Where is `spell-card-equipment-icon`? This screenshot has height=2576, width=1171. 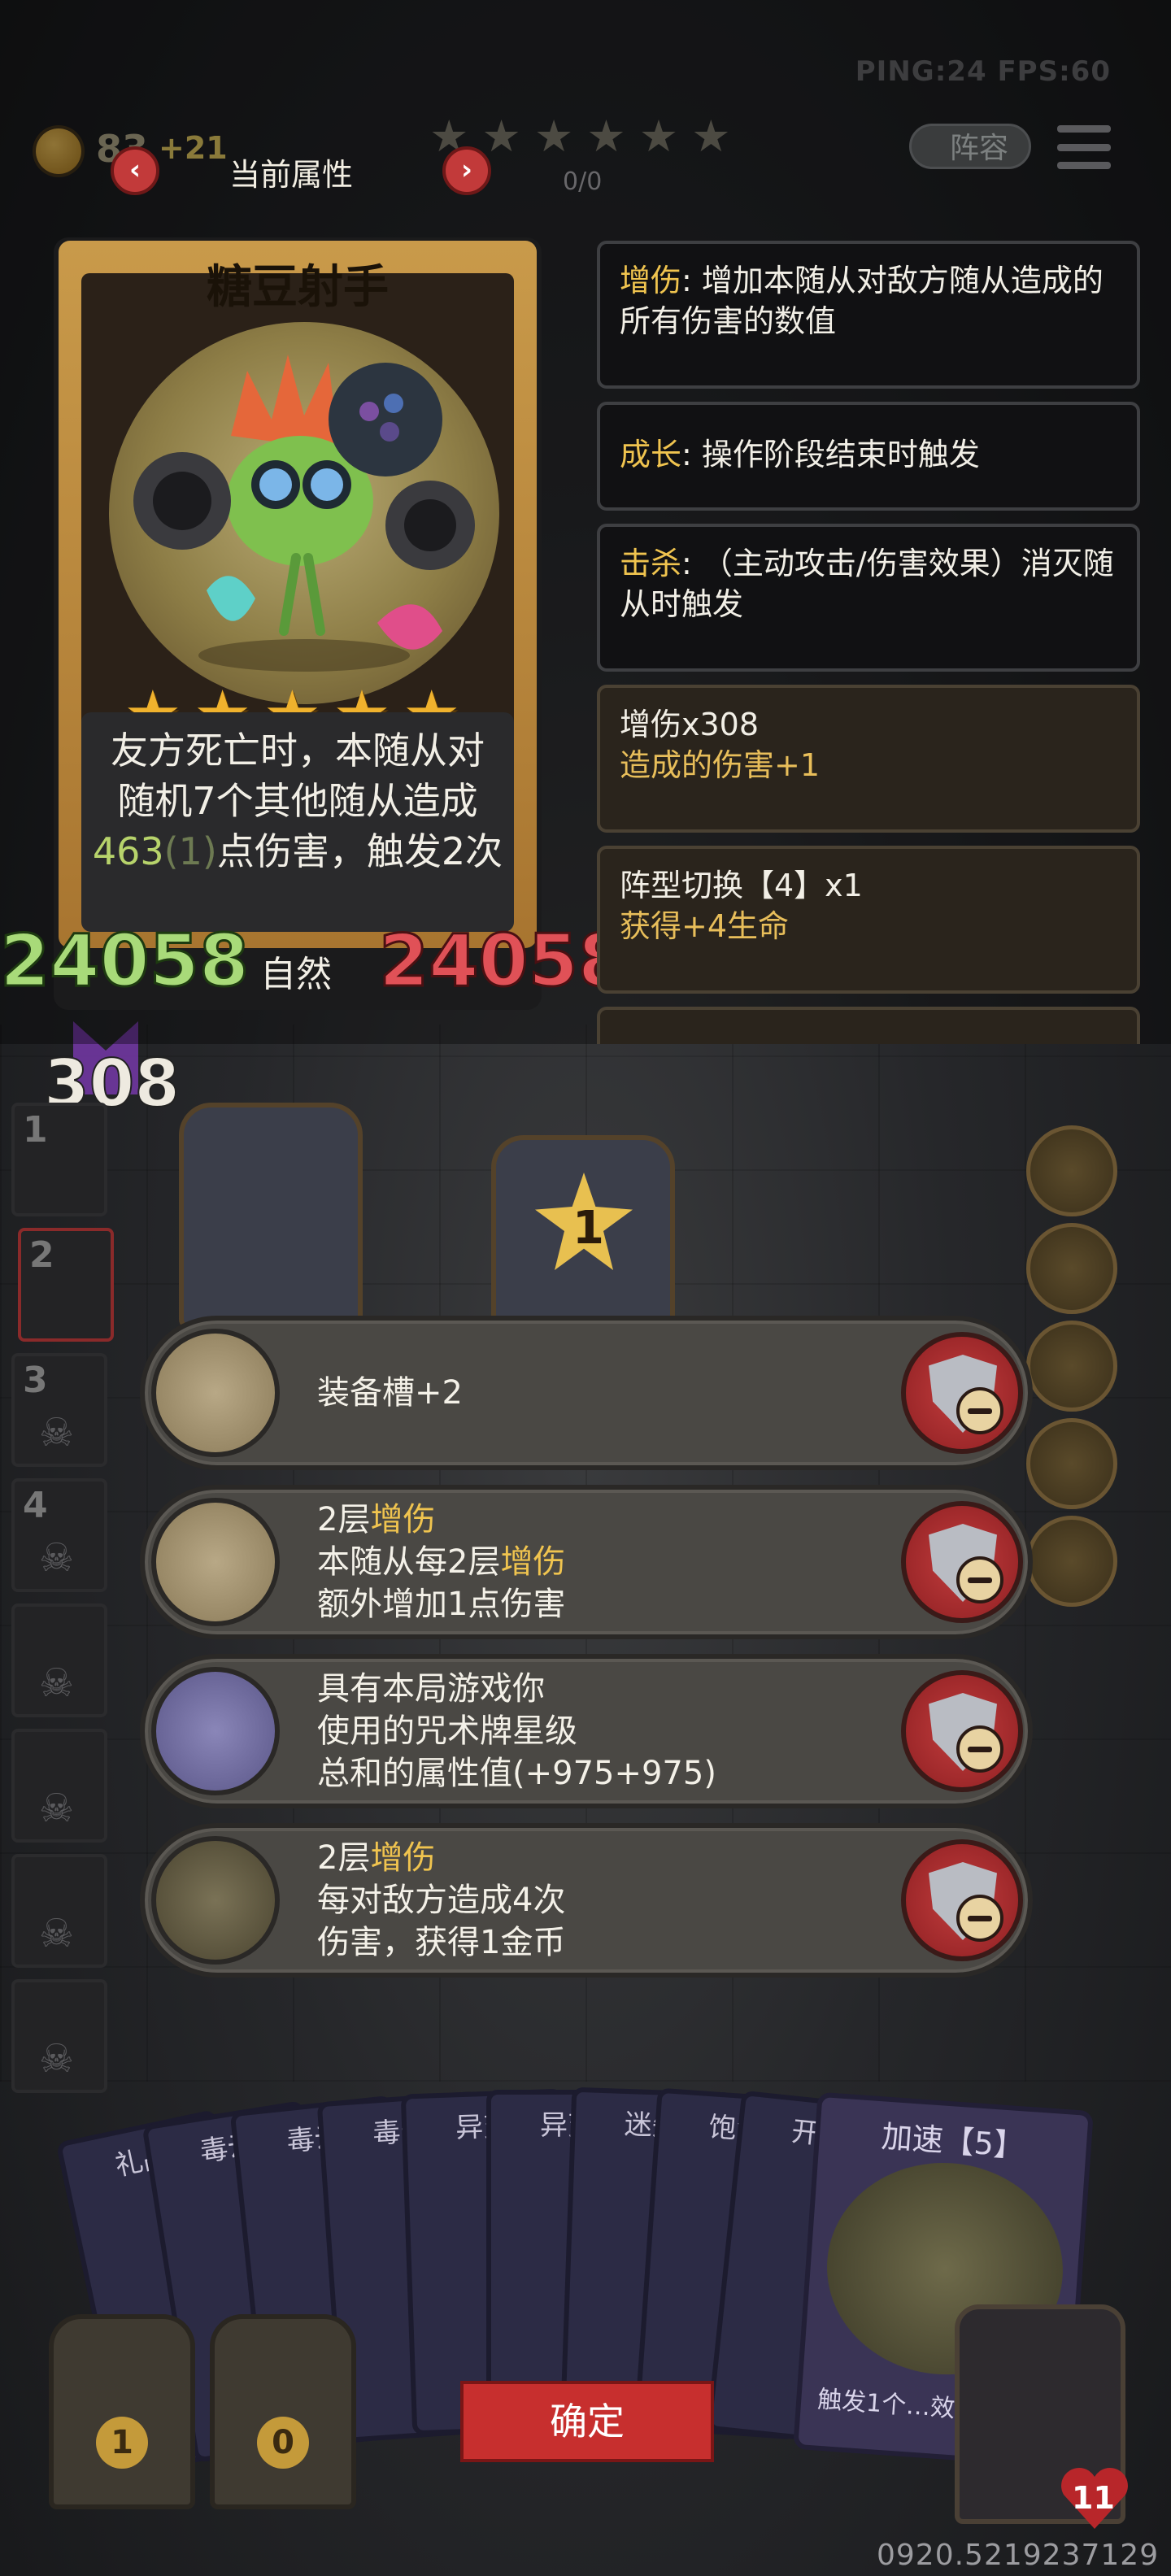 spell-card-equipment-icon is located at coordinates (215, 1731).